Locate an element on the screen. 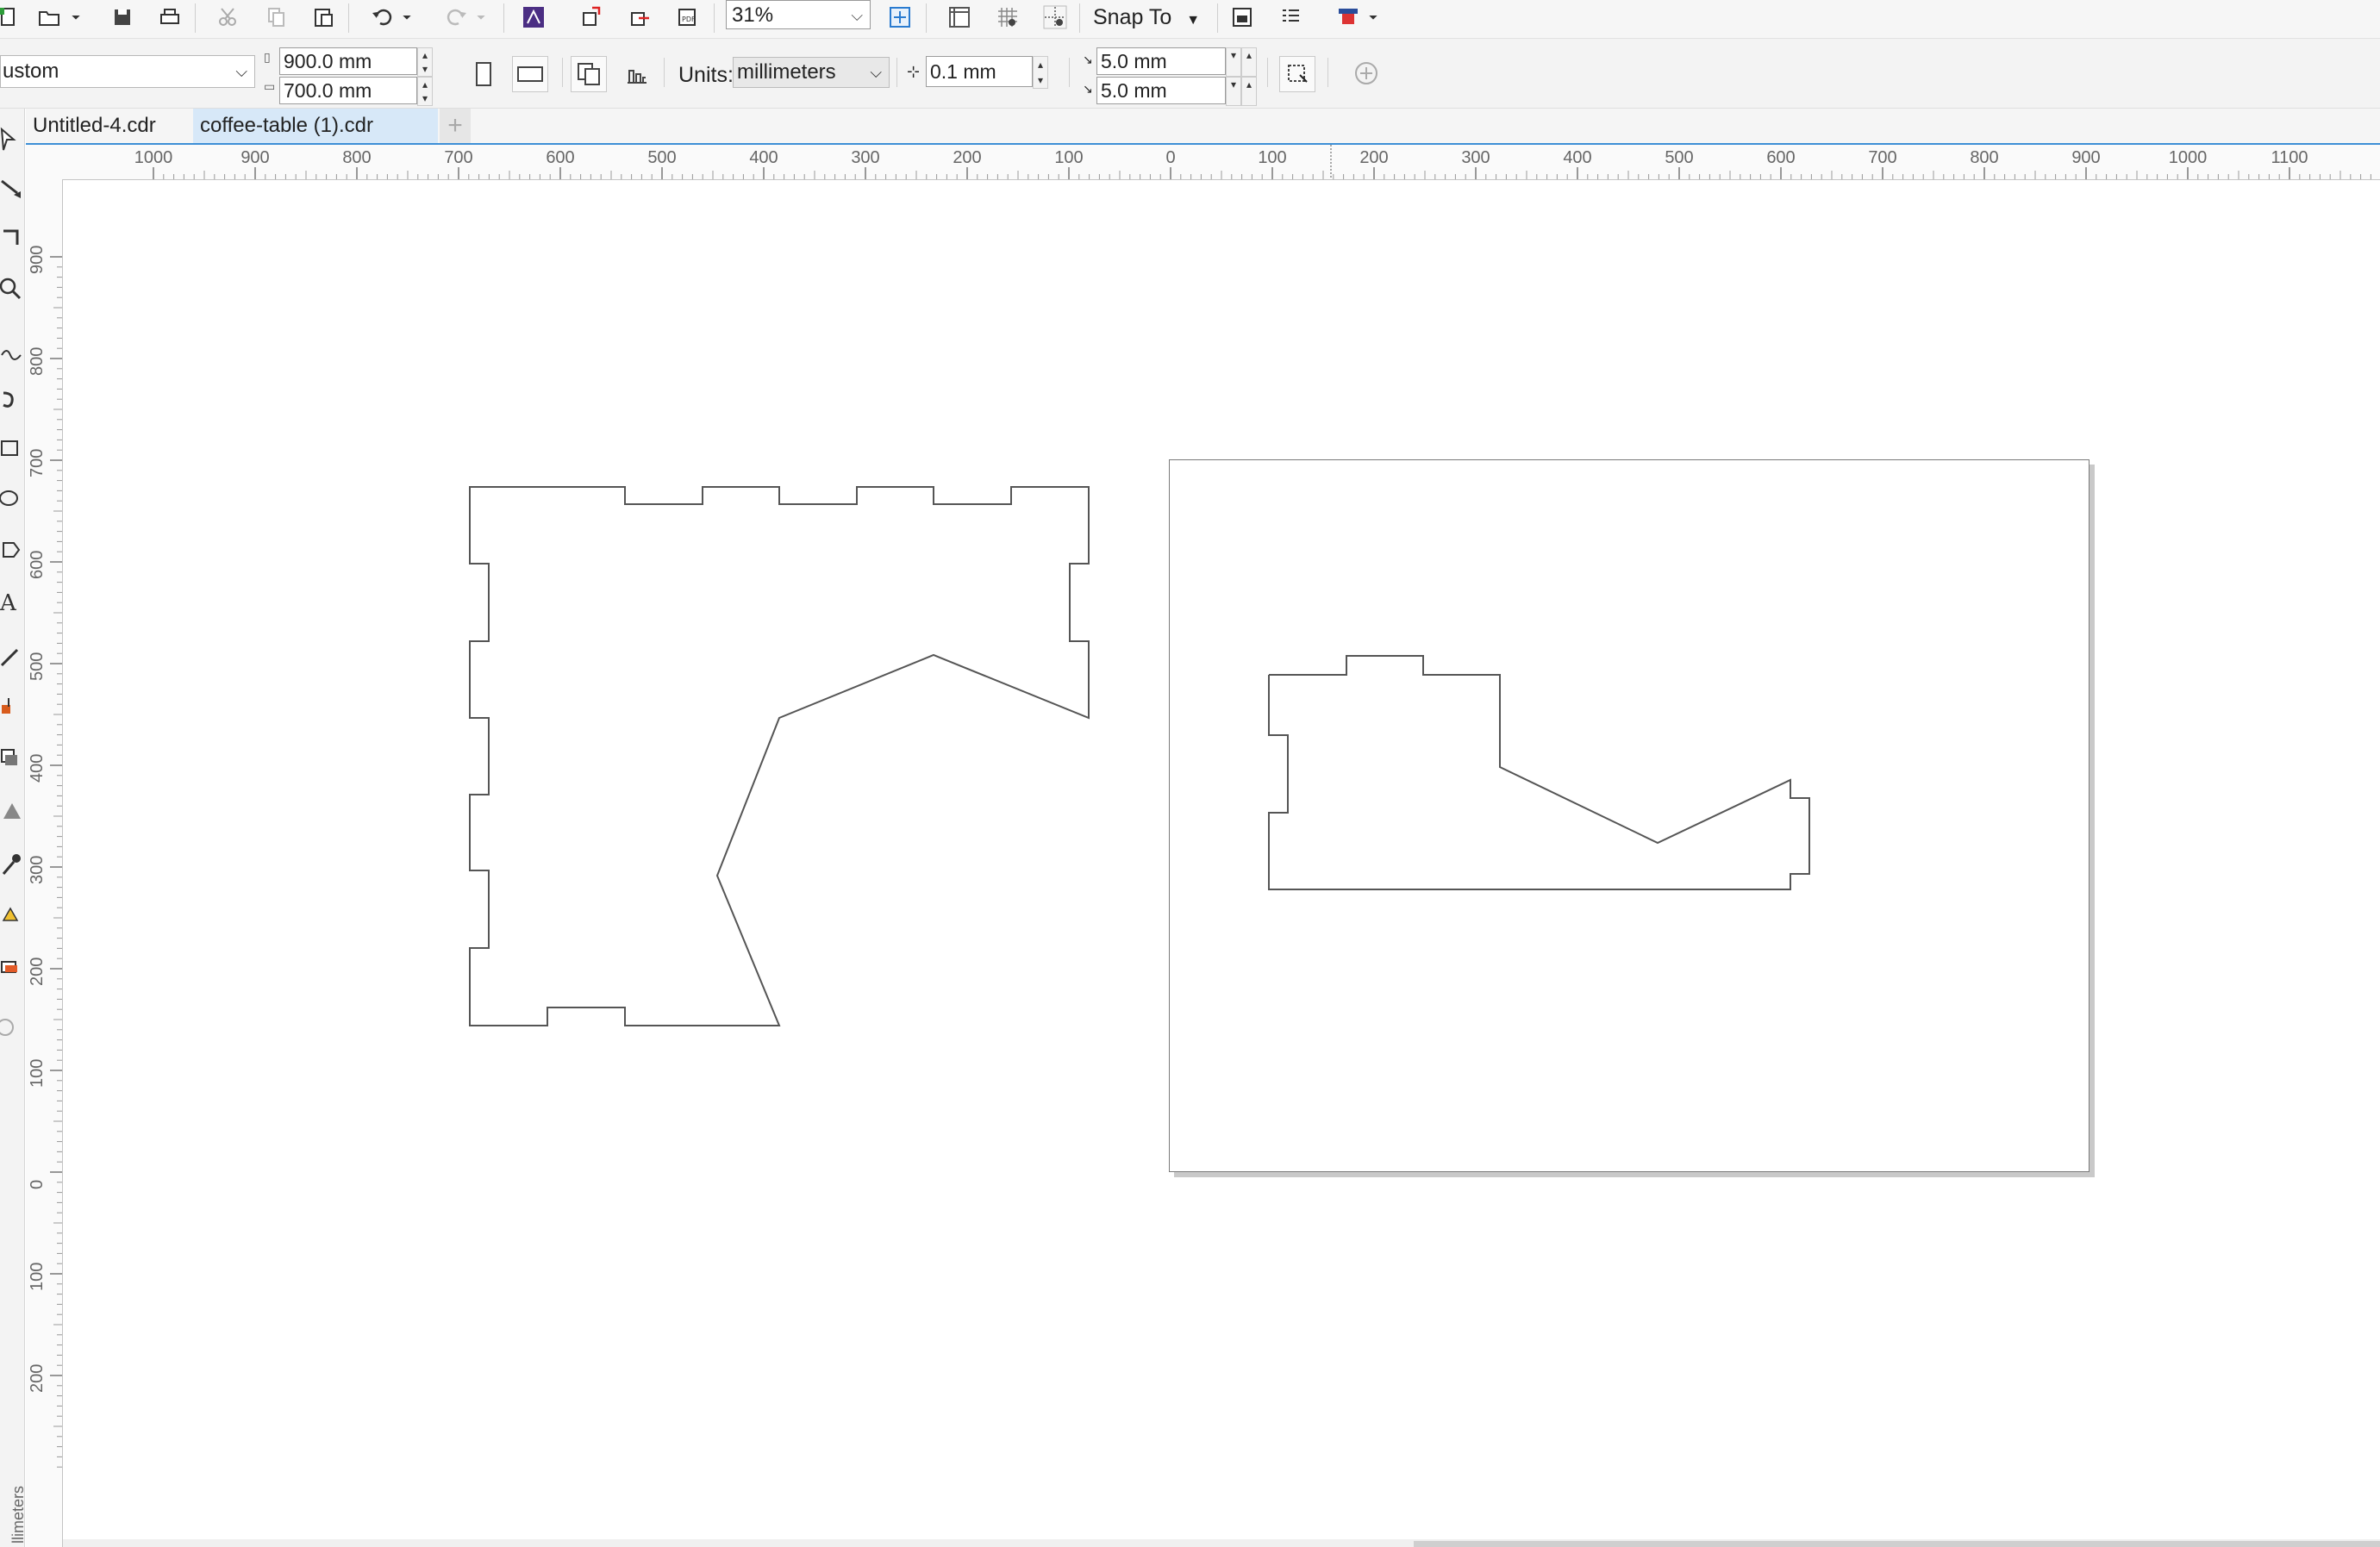 The image size is (2380, 1547). shelf-panel-shape is located at coordinates (1539, 773).